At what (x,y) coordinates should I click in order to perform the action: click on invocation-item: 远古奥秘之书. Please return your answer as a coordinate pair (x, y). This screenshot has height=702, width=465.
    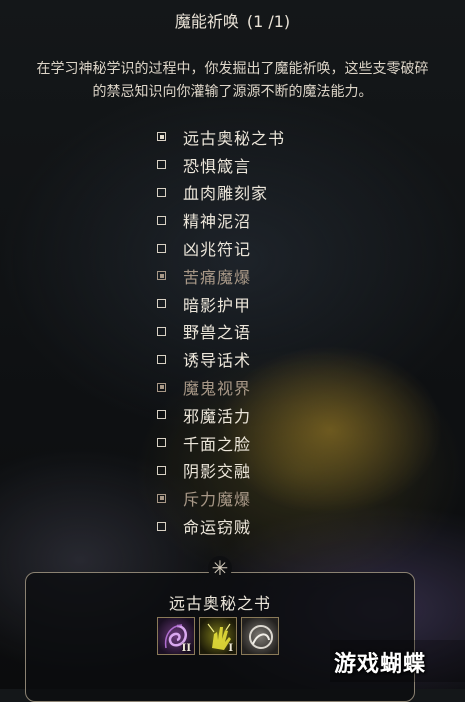
    Looking at the image, I should click on (257, 137).